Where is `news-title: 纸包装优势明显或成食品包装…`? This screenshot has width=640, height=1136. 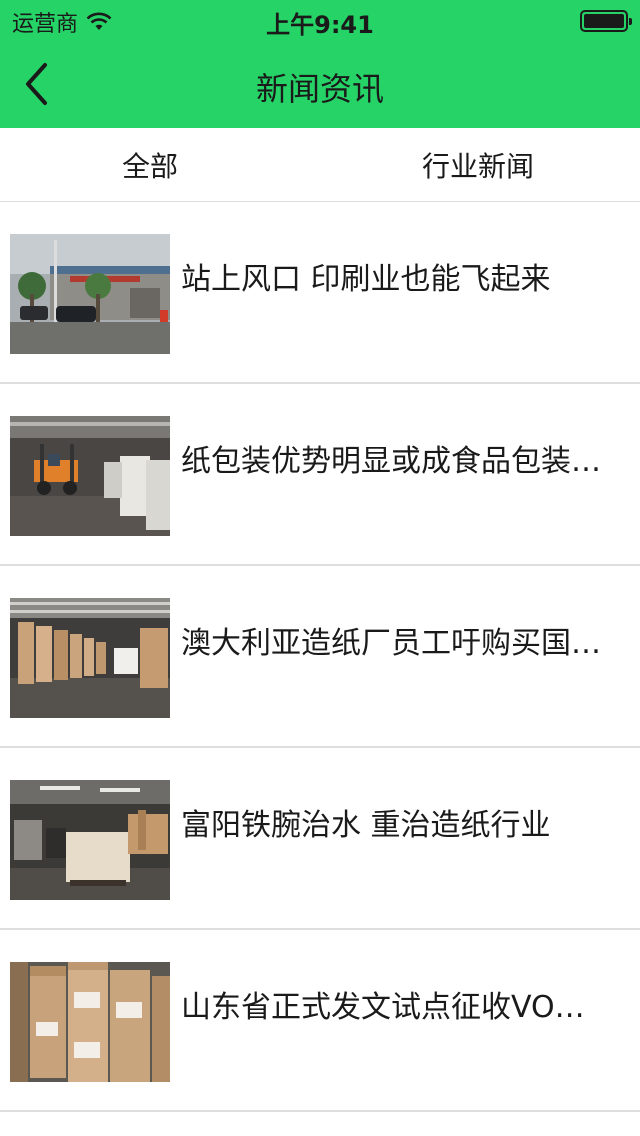 news-title: 纸包装优势明显或成食品包装… is located at coordinates (391, 461).